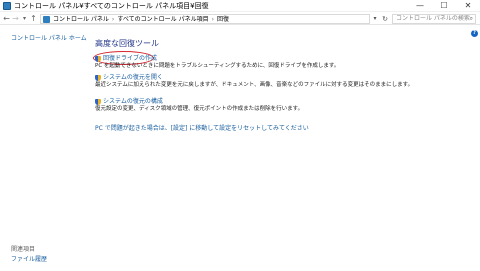 The width and height of the screenshot is (480, 271). I want to click on forward-arrow-icon: →, so click(15, 19).